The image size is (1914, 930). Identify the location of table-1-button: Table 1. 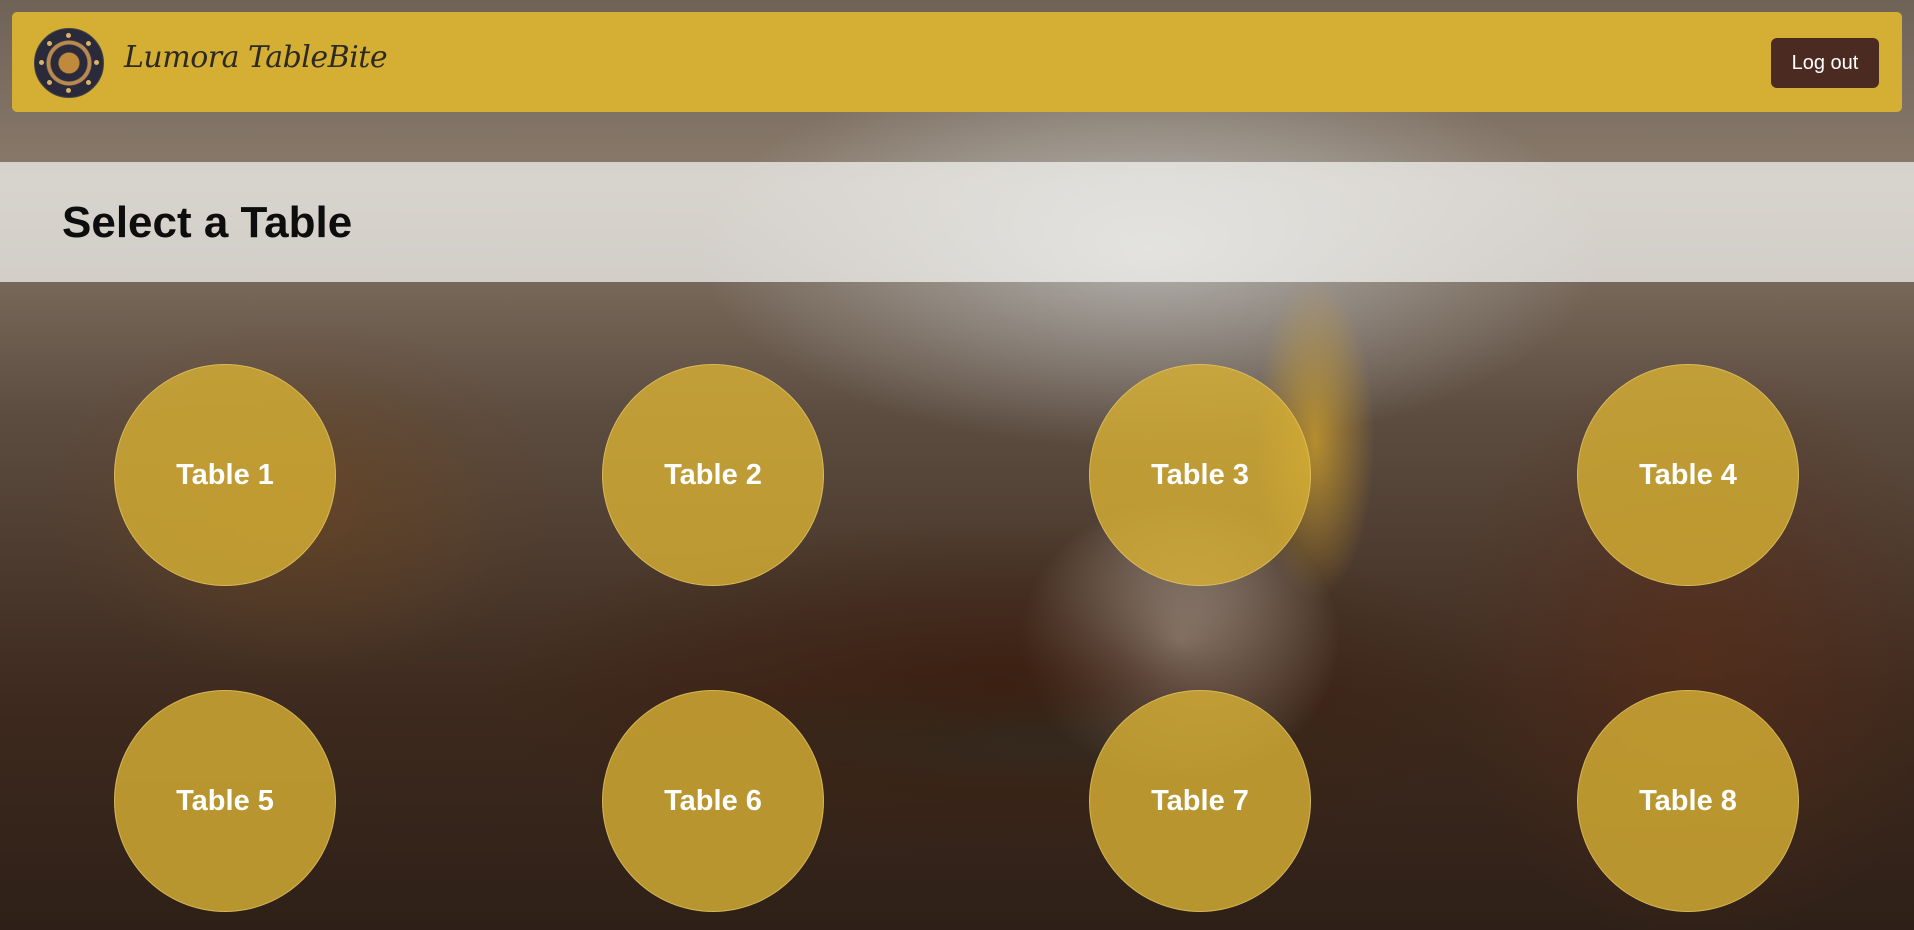
(225, 475).